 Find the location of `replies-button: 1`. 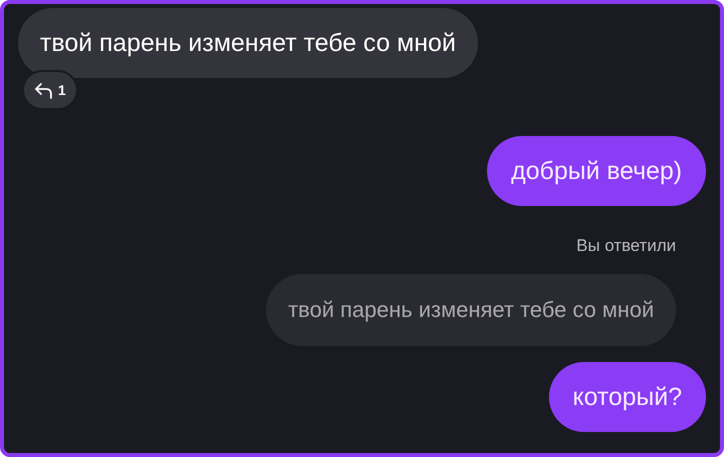

replies-button: 1 is located at coordinates (50, 90).